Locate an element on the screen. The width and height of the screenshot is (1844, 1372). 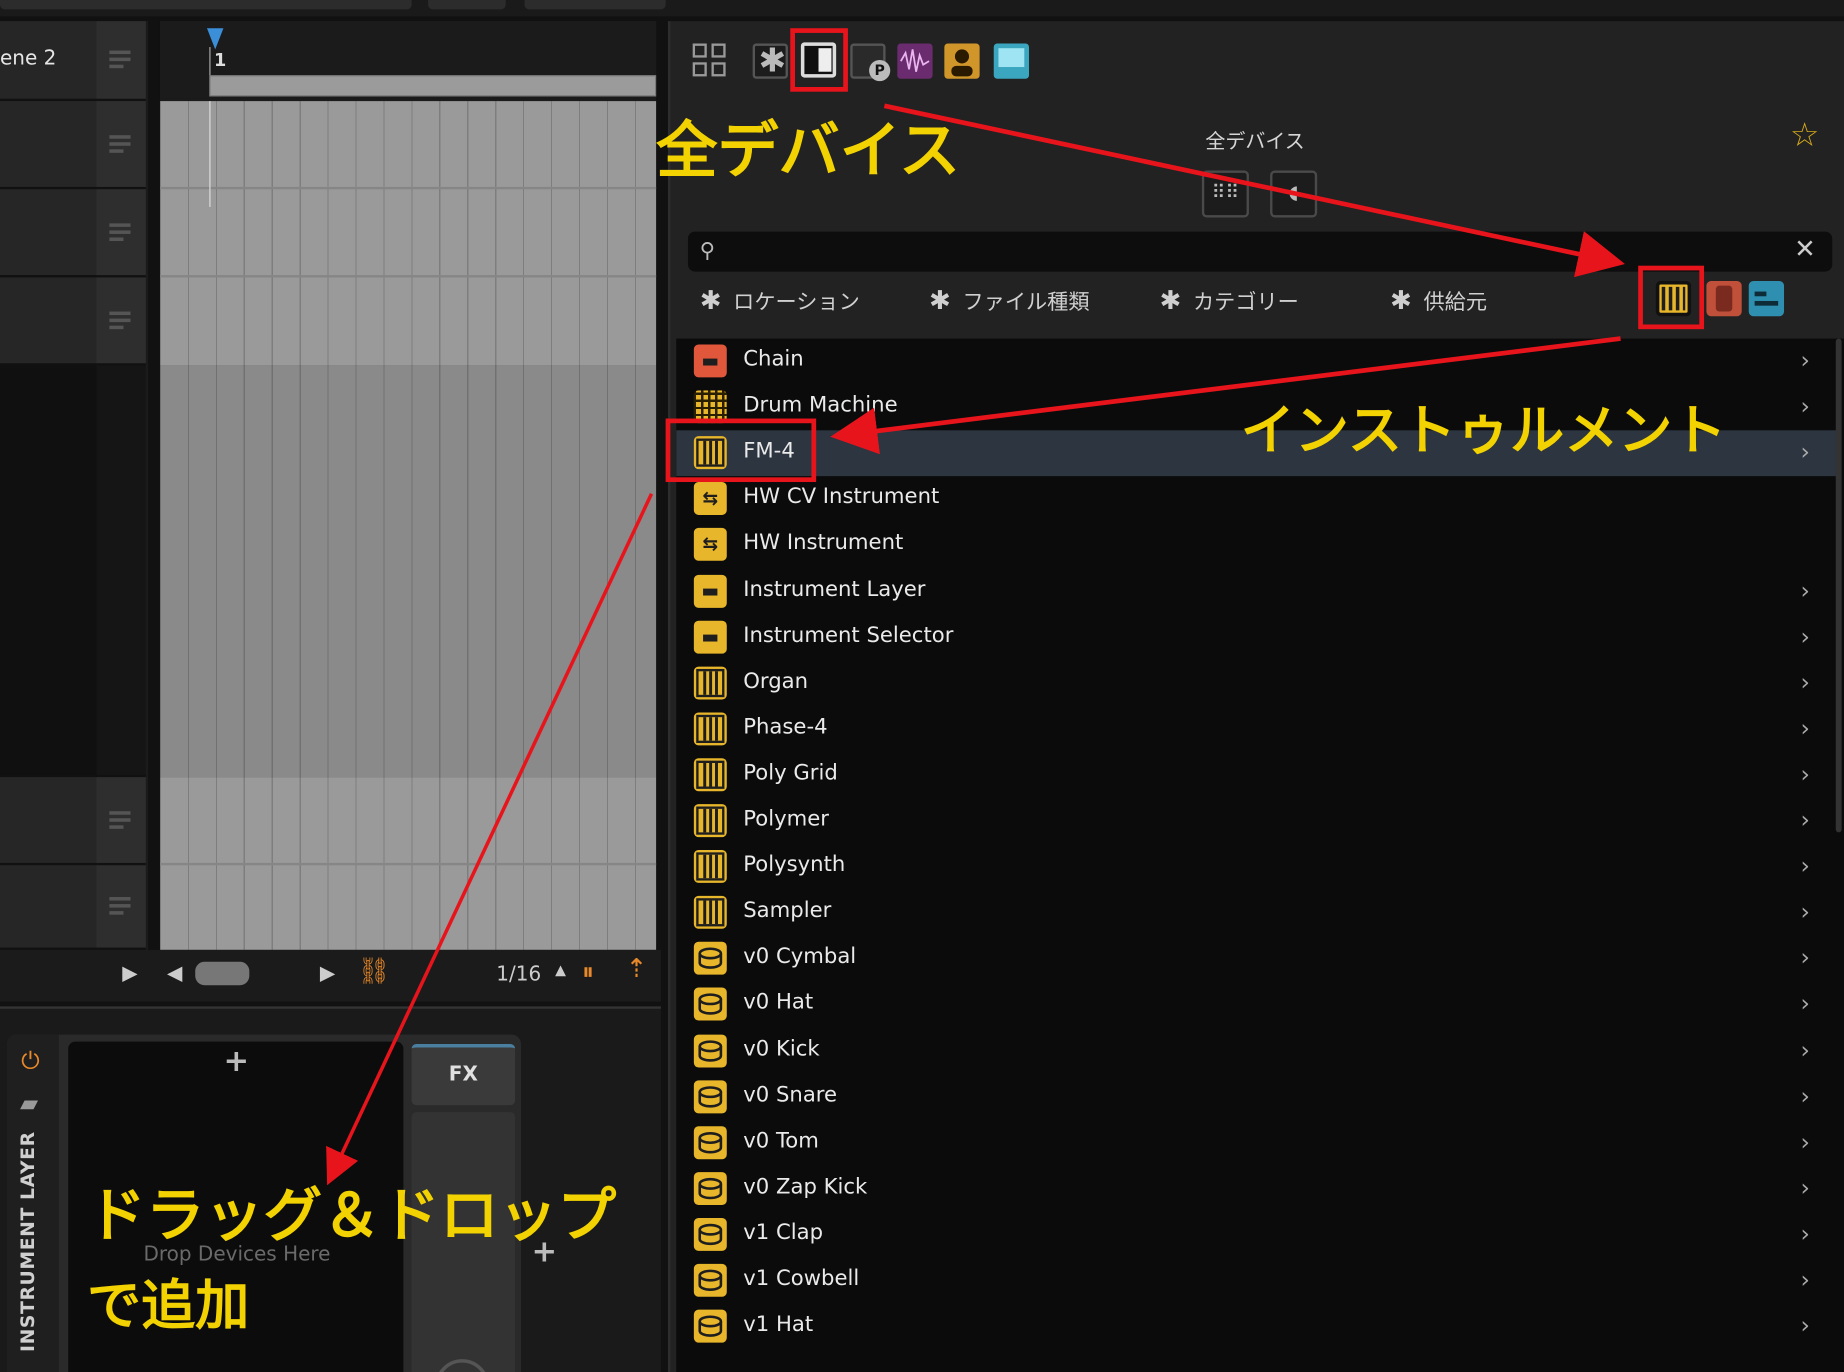
annotation-instrument: インストゥルメント is located at coordinates (1483, 430).